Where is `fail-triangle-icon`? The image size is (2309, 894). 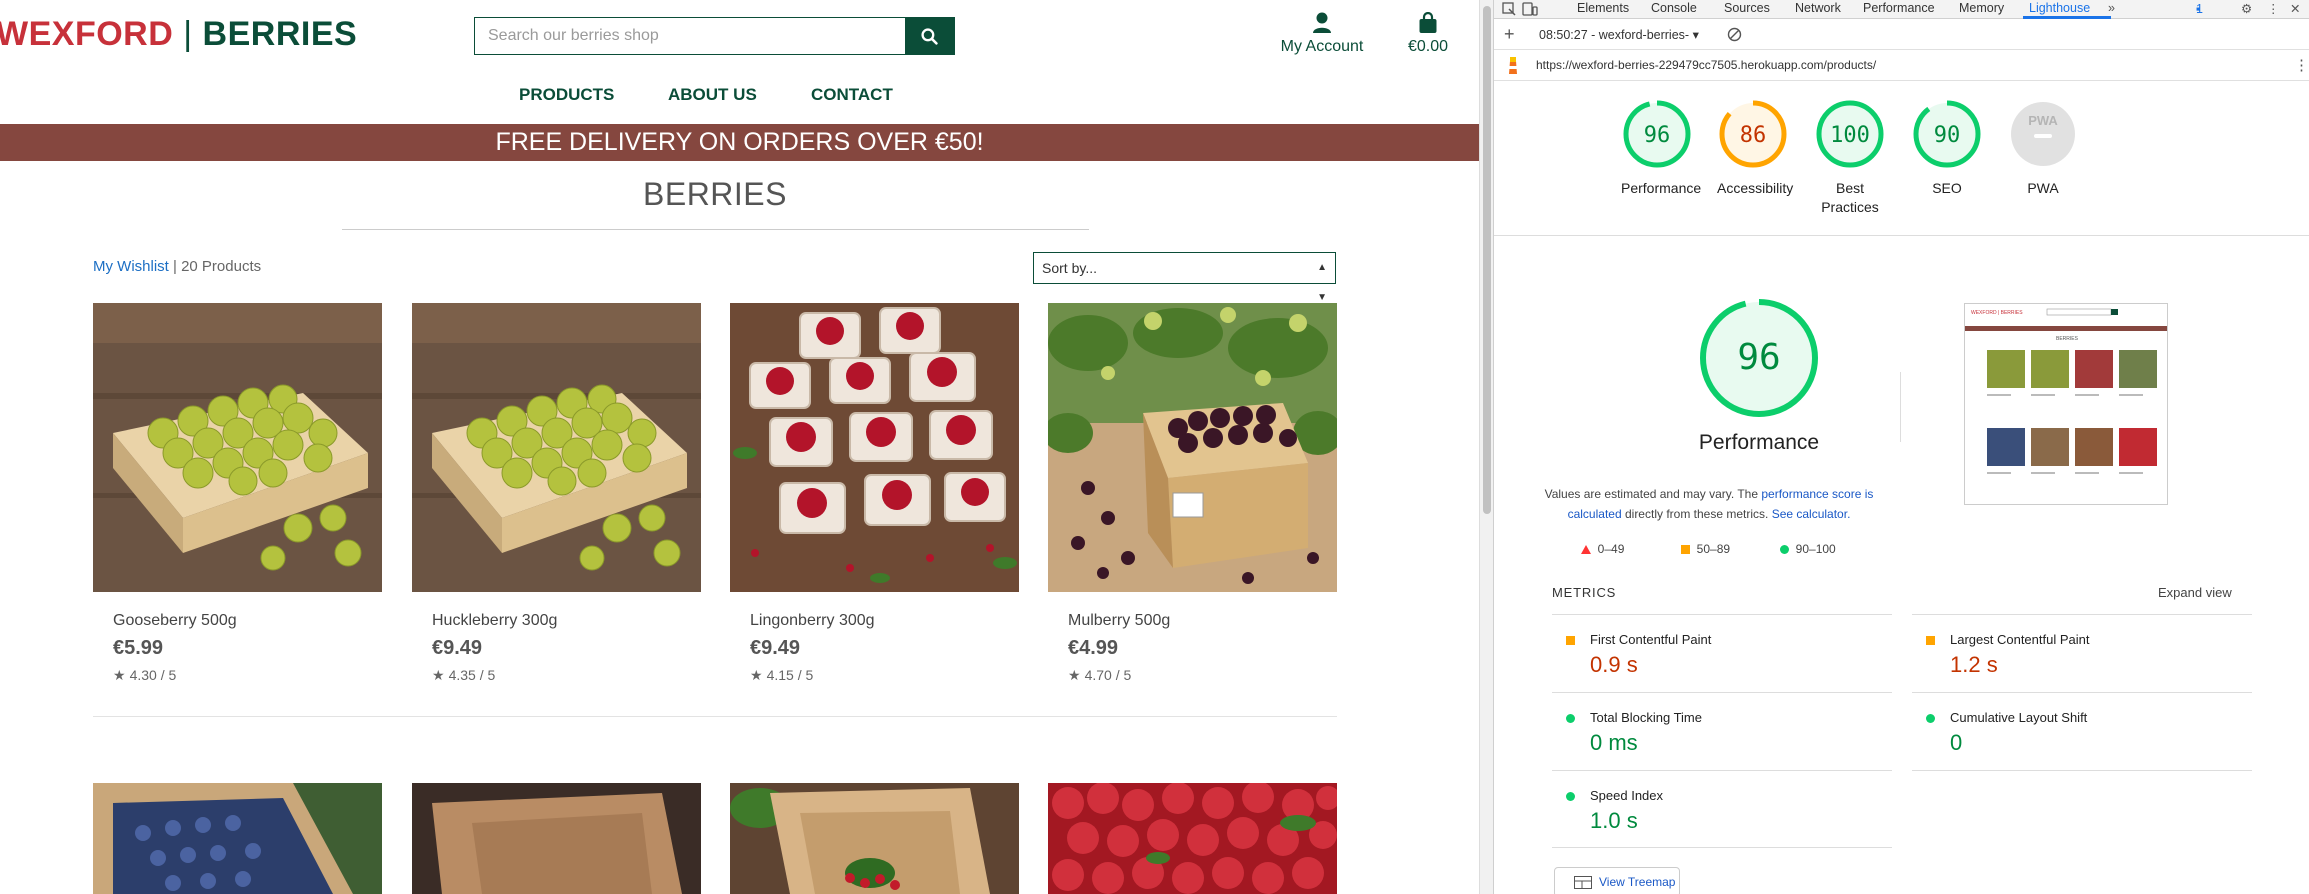
fail-triangle-icon is located at coordinates (1586, 550).